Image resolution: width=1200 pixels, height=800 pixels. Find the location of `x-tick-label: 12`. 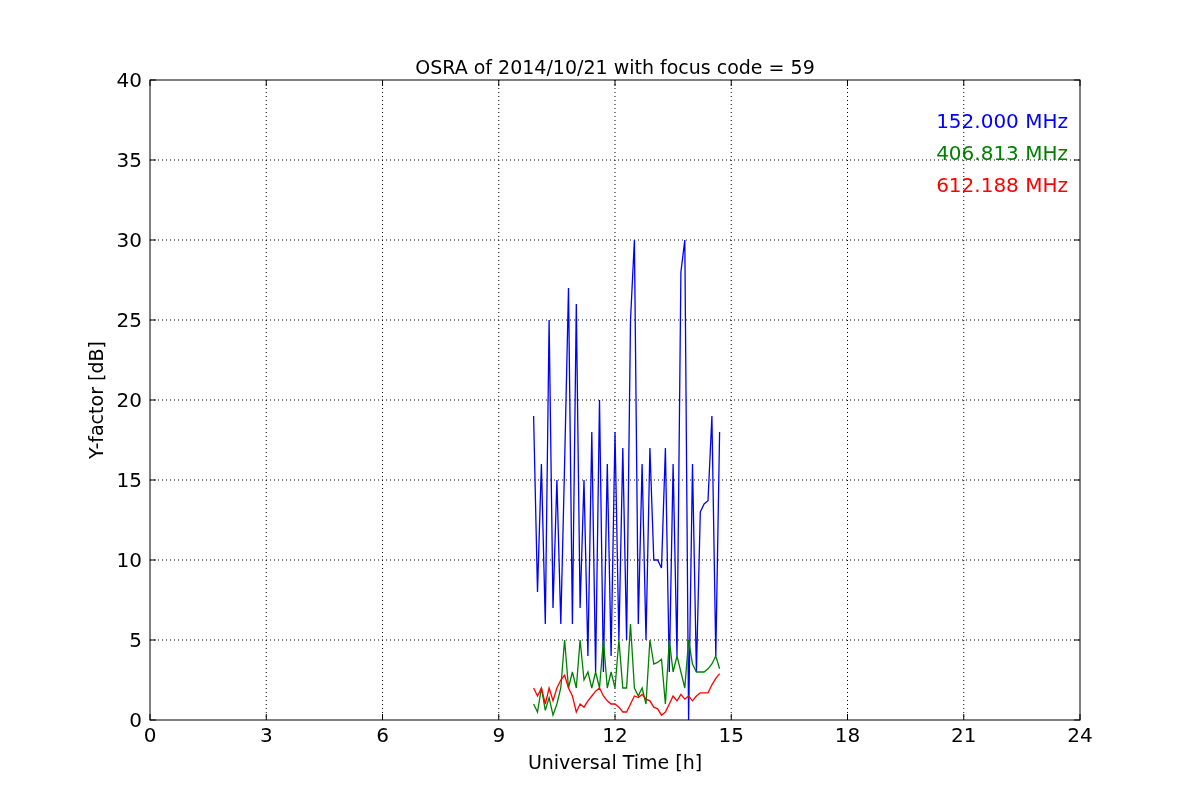

x-tick-label: 12 is located at coordinates (615, 735).